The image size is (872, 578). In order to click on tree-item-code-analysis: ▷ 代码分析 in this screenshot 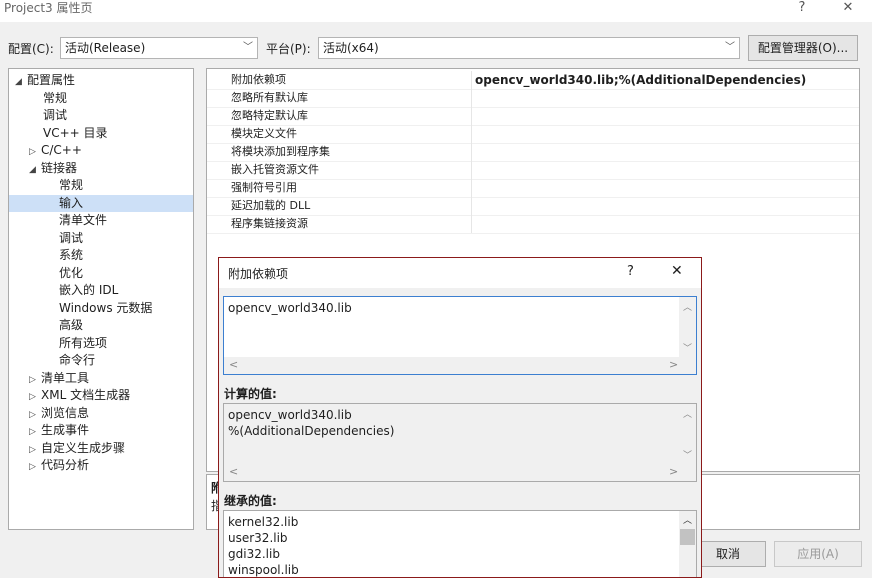, I will do `click(59, 465)`.